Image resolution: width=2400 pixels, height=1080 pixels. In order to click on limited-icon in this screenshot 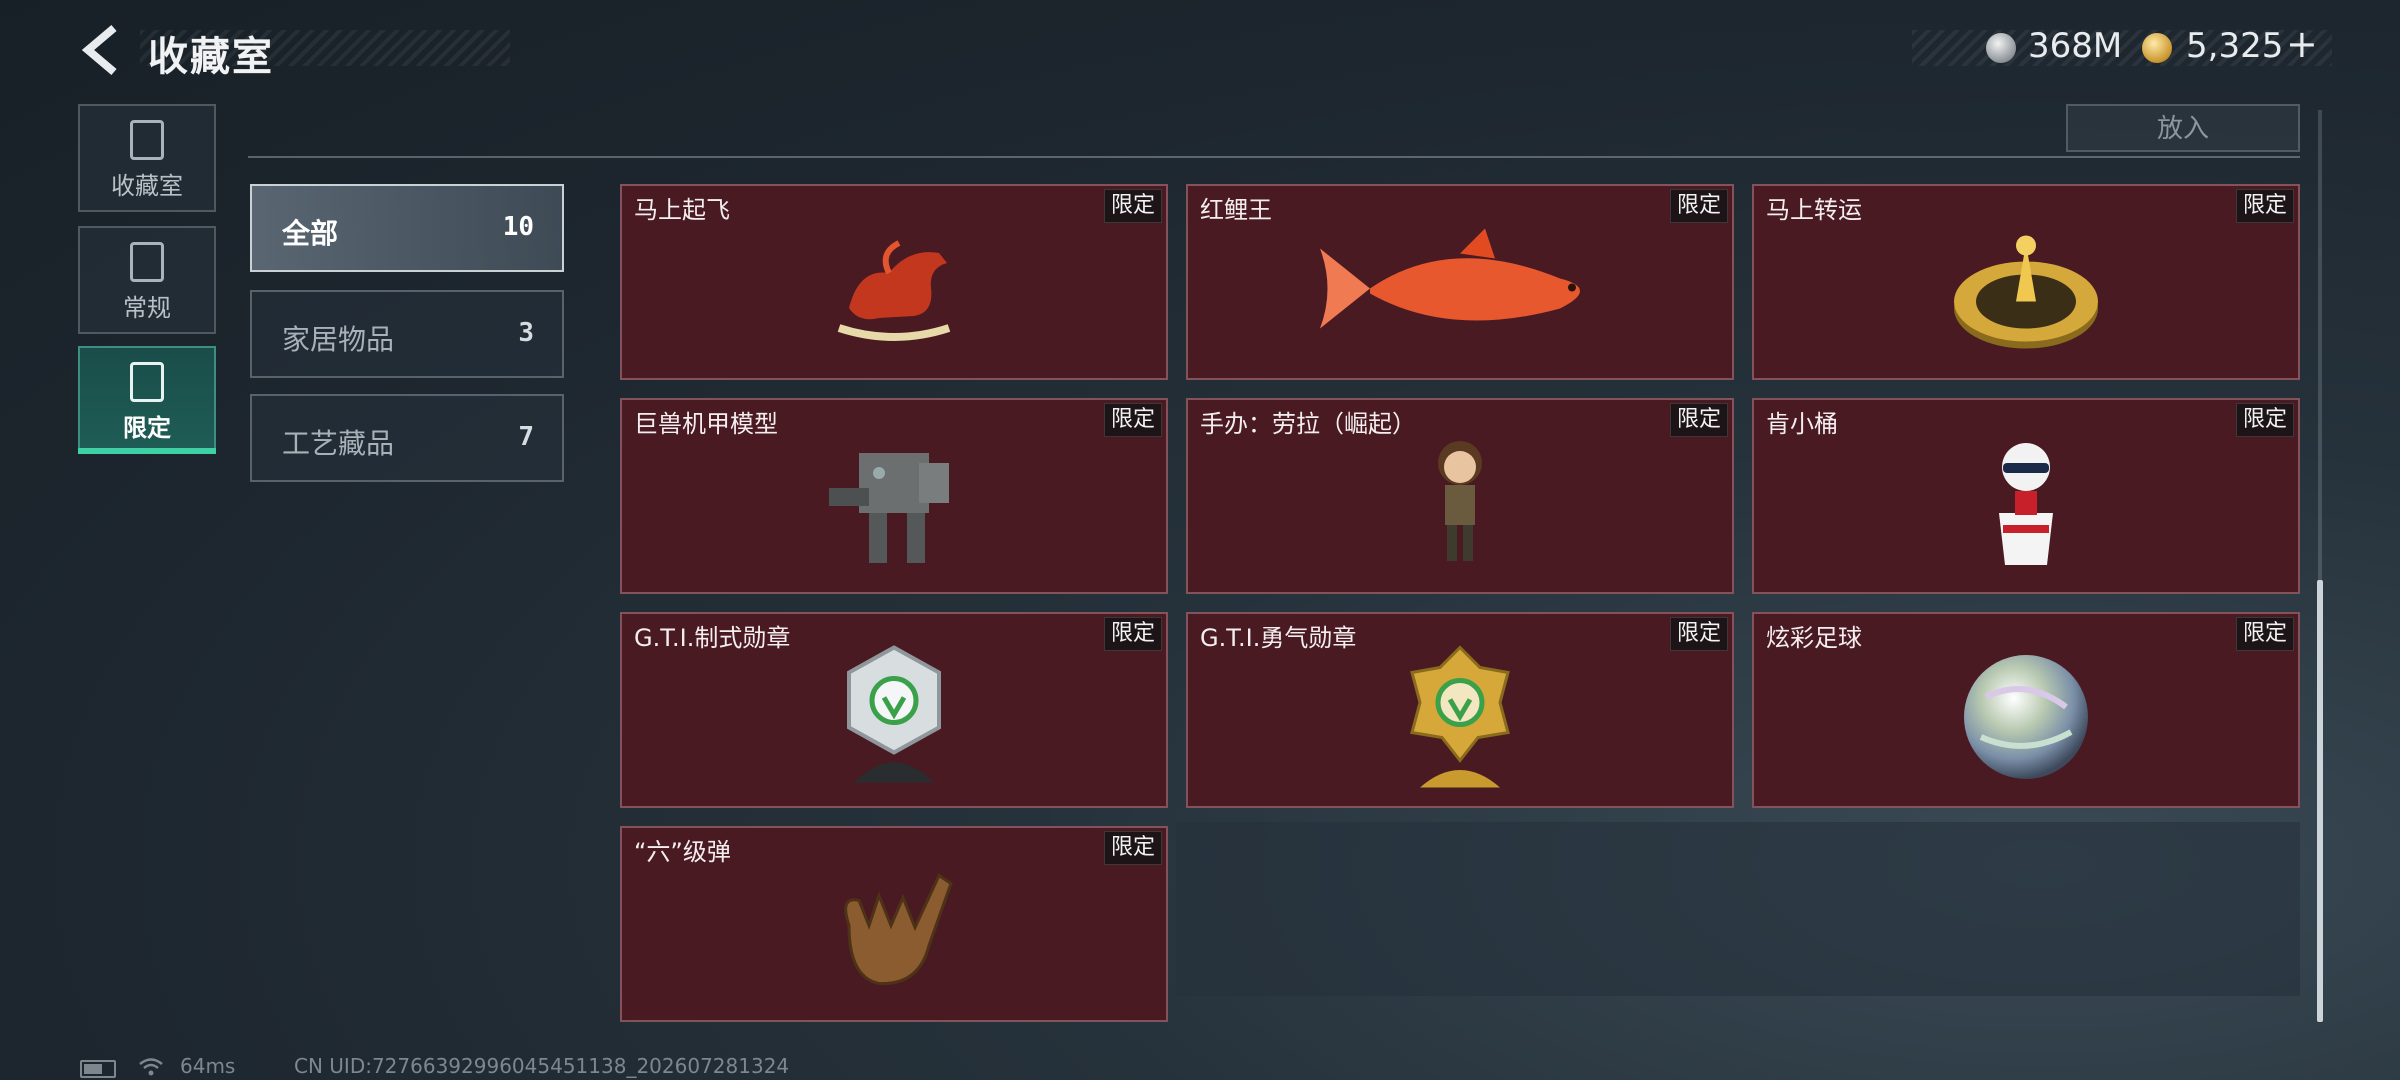, I will do `click(147, 382)`.